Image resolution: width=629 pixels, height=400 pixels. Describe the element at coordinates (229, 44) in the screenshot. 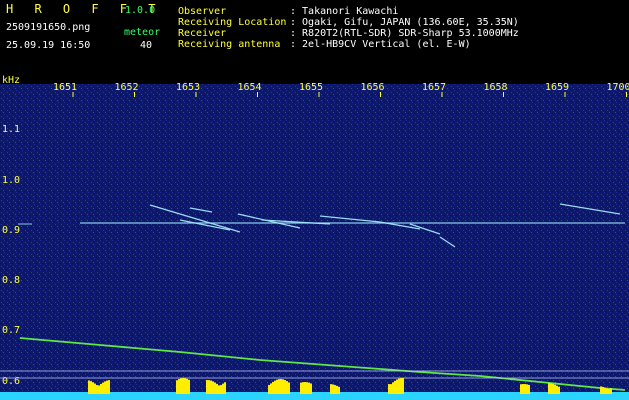

I see `station-label-antenna: Receiving antenna` at that location.